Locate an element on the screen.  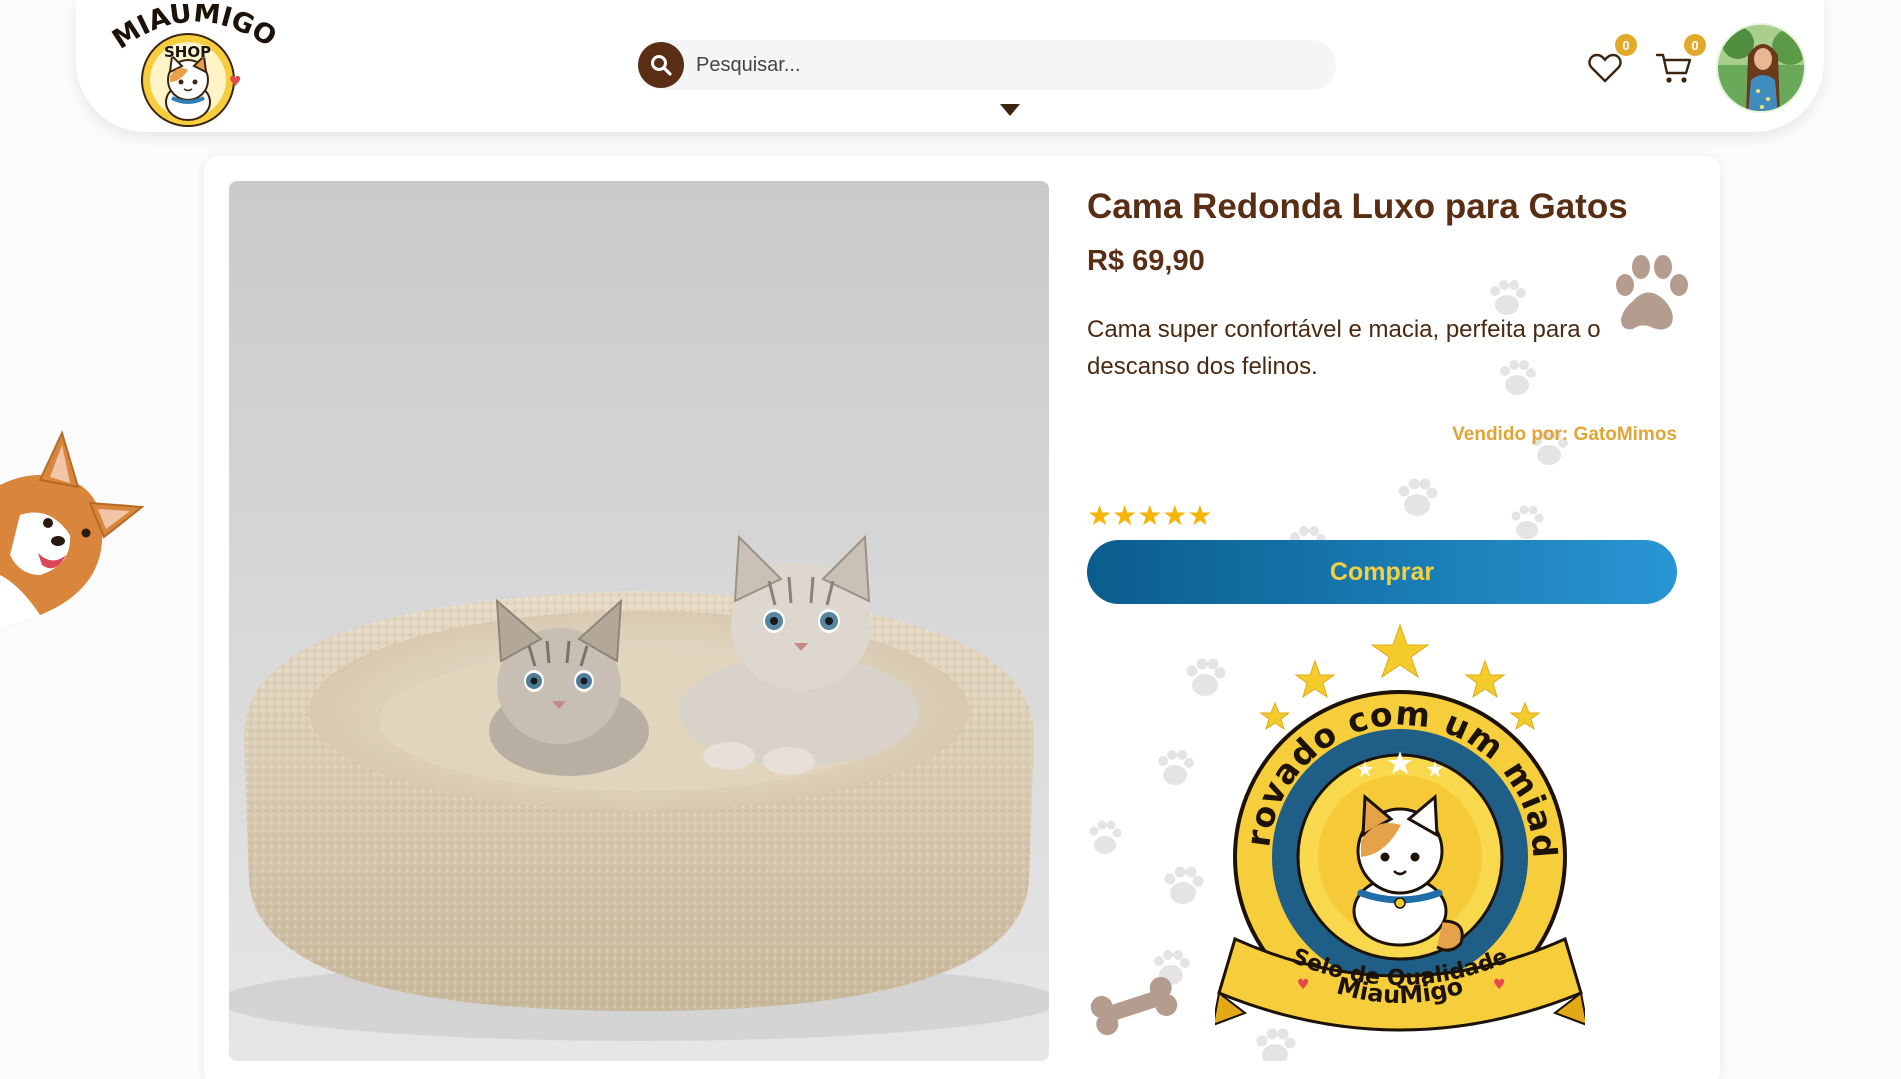
cart-icon is located at coordinates (1673, 68).